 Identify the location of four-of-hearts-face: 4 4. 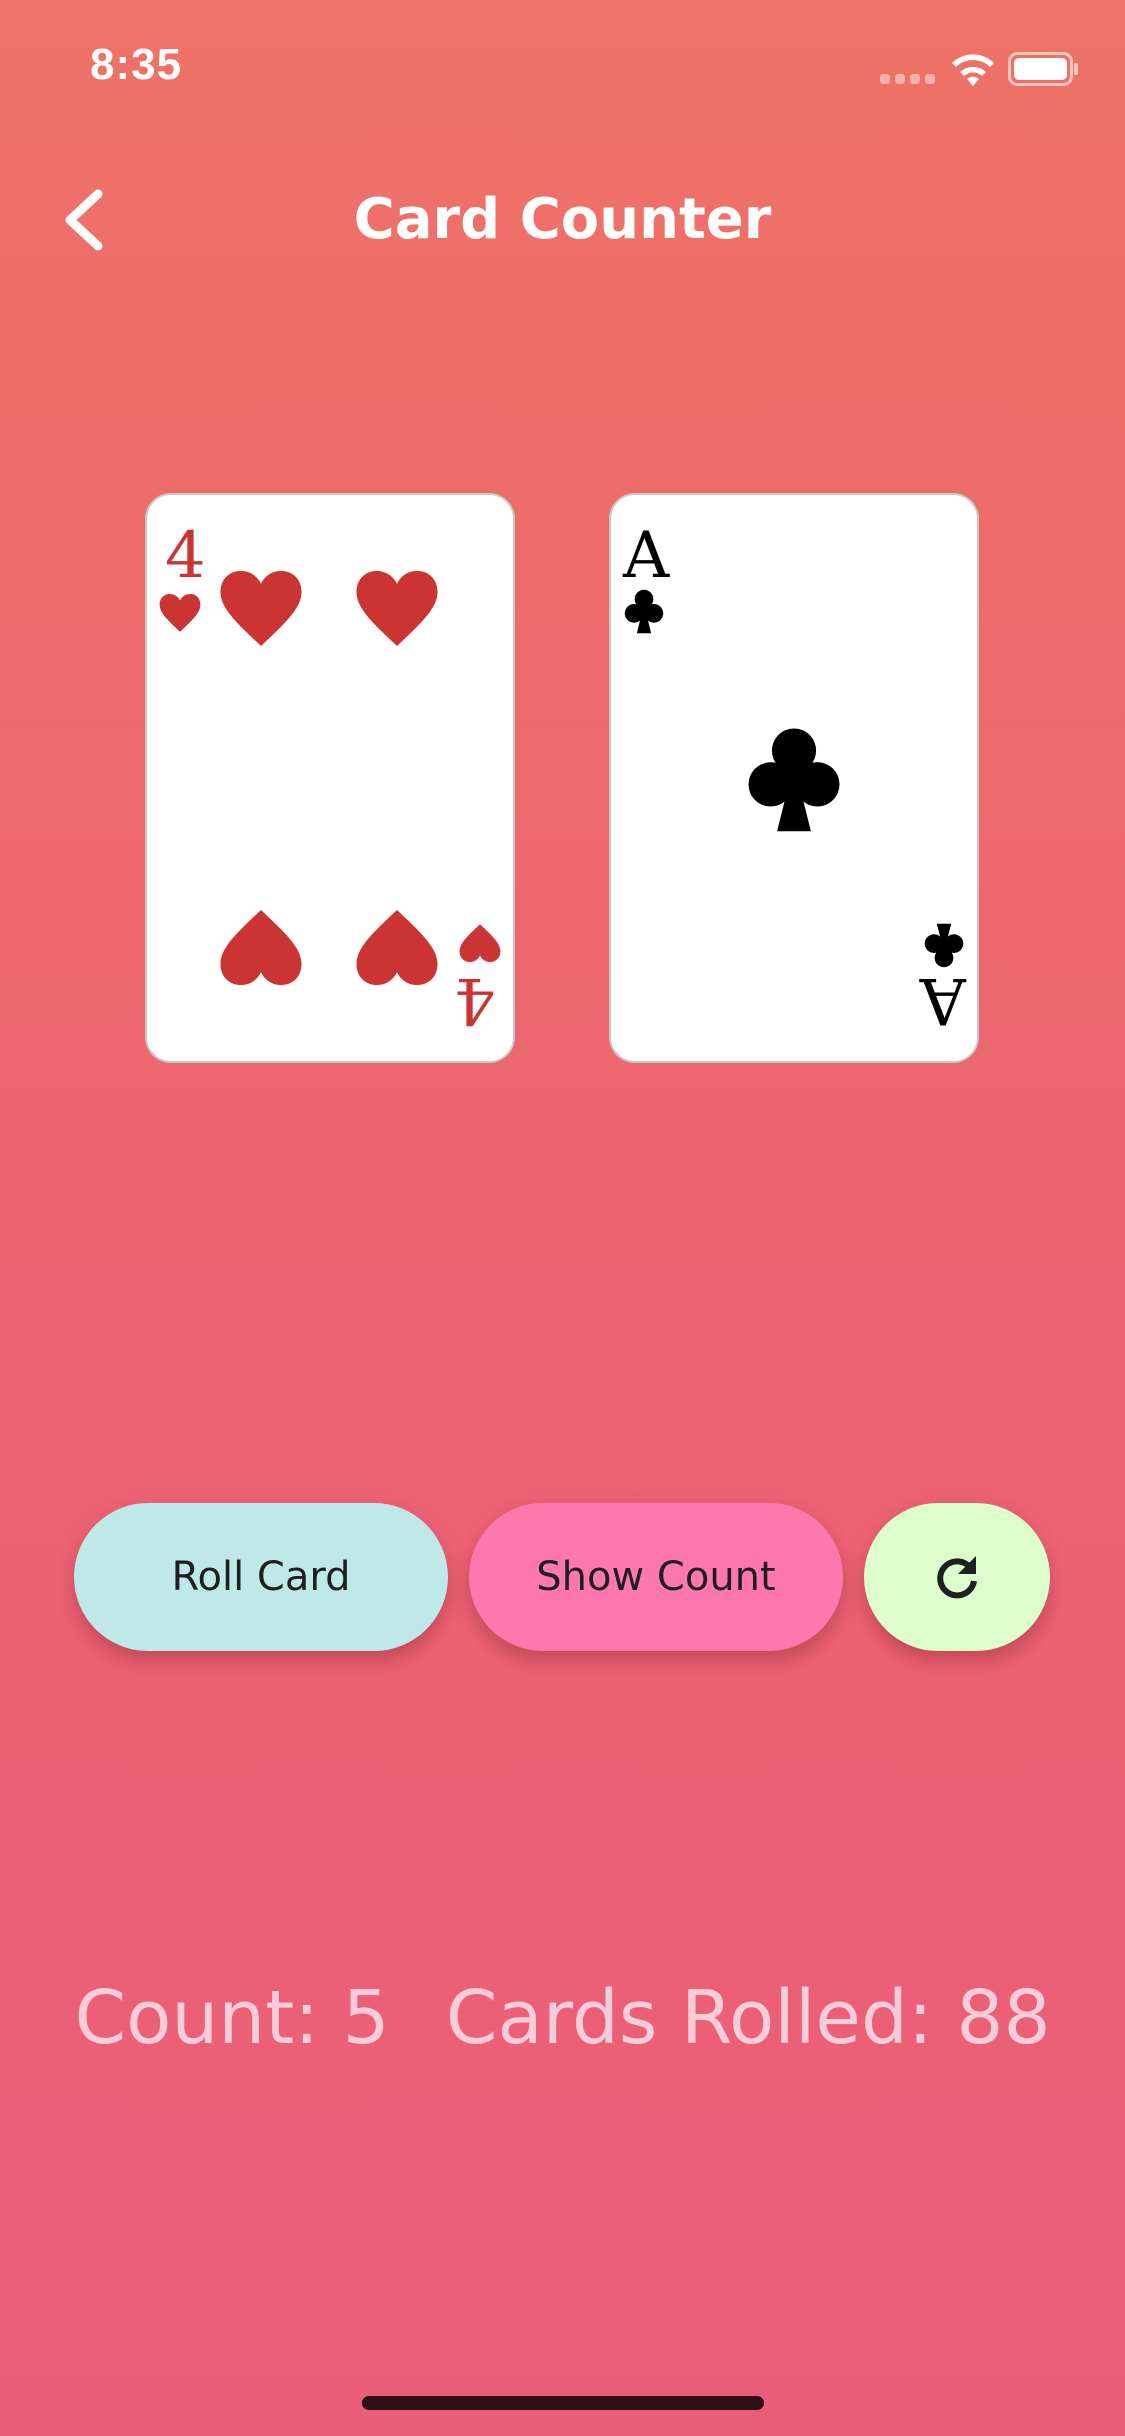
(330, 778).